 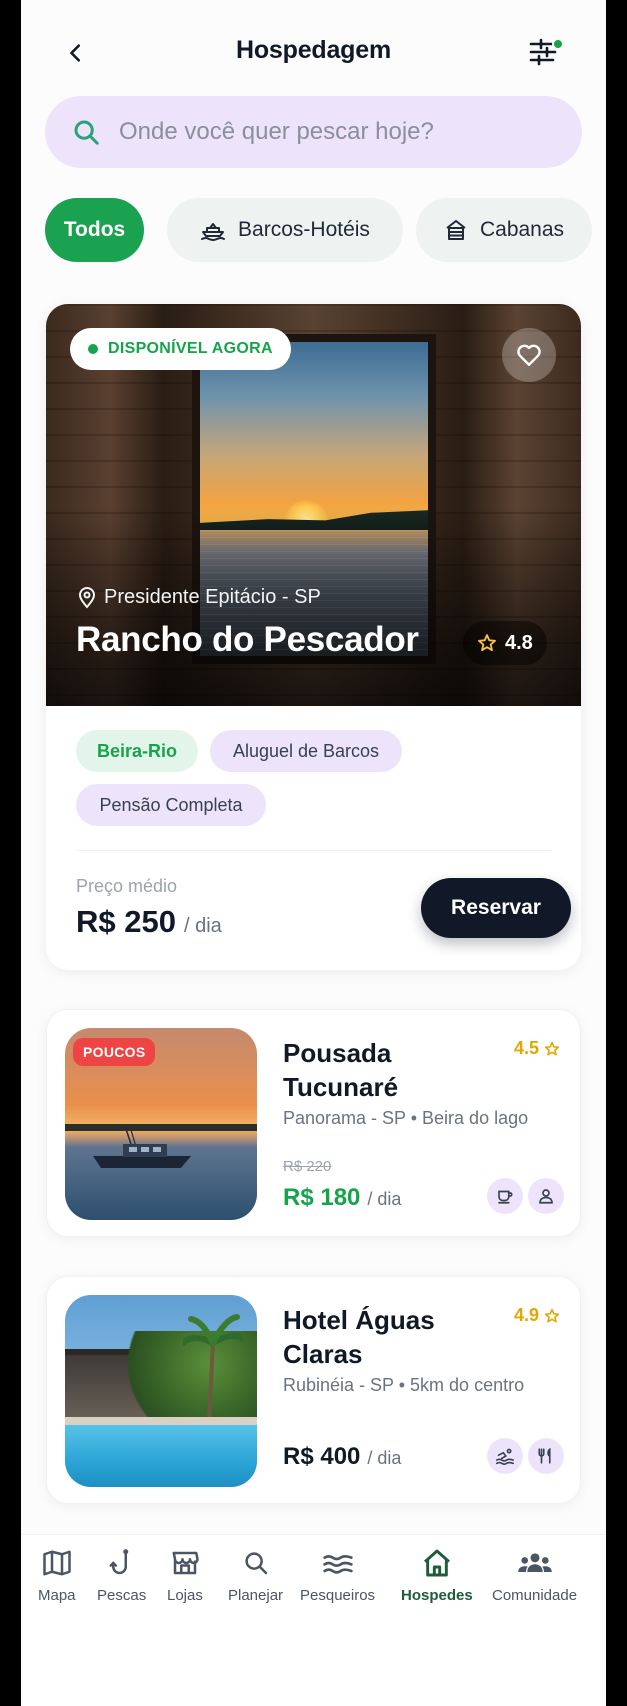 What do you see at coordinates (526, 1048) in the screenshot?
I see `rating-value: 4.5` at bounding box center [526, 1048].